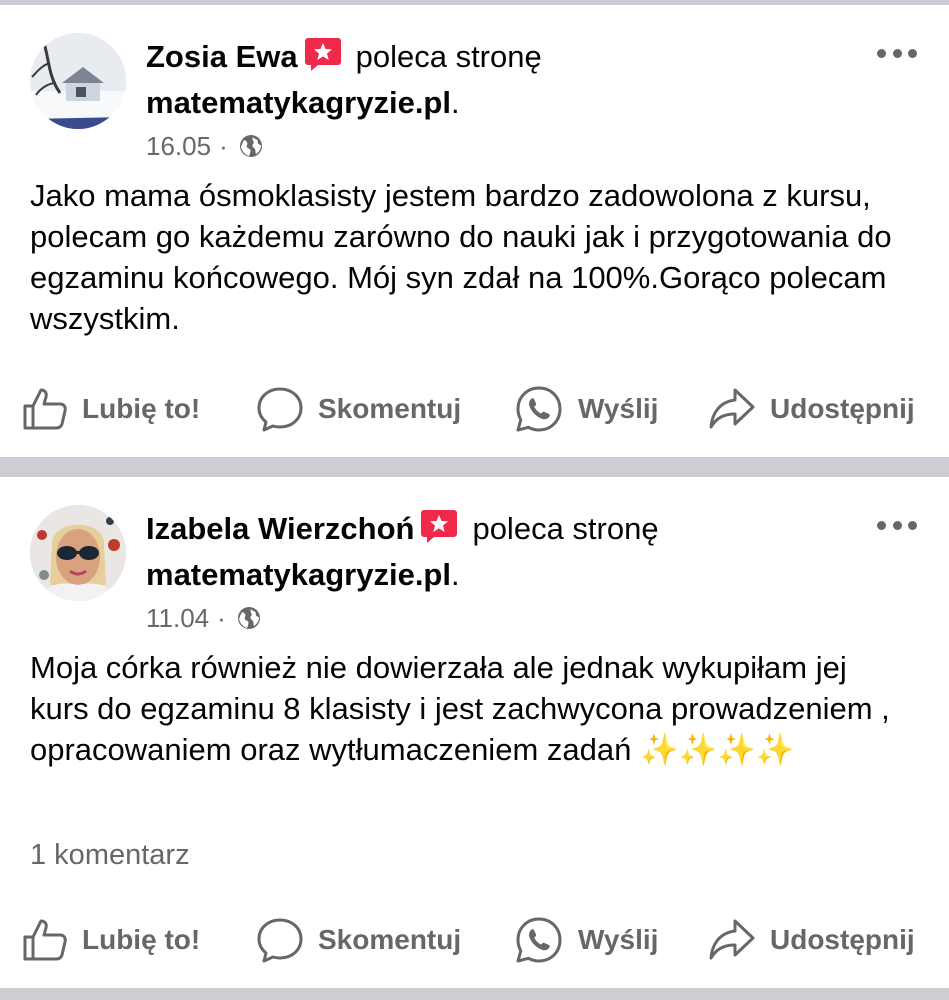  I want to click on post-meta: 11.04 ·, so click(204, 618).